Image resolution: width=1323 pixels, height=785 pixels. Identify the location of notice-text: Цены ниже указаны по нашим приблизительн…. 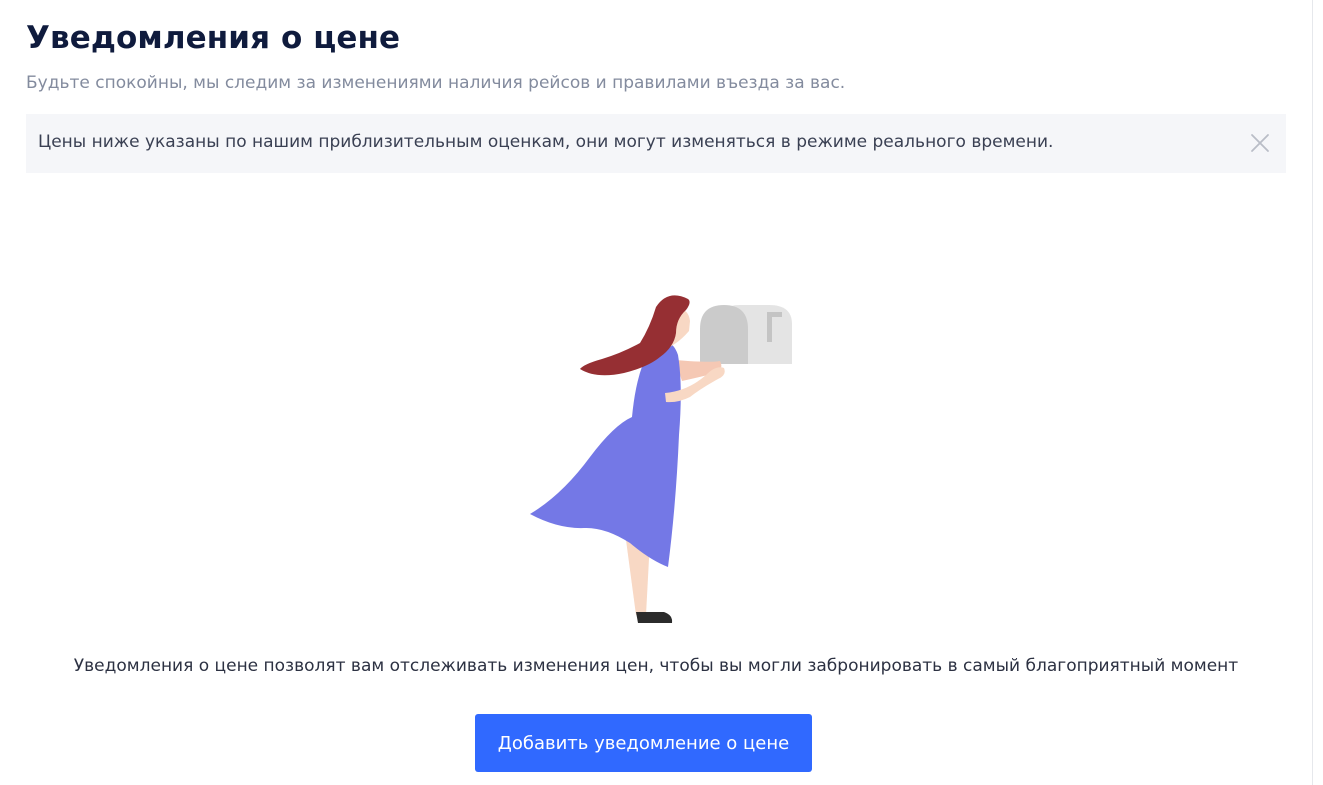
(546, 142).